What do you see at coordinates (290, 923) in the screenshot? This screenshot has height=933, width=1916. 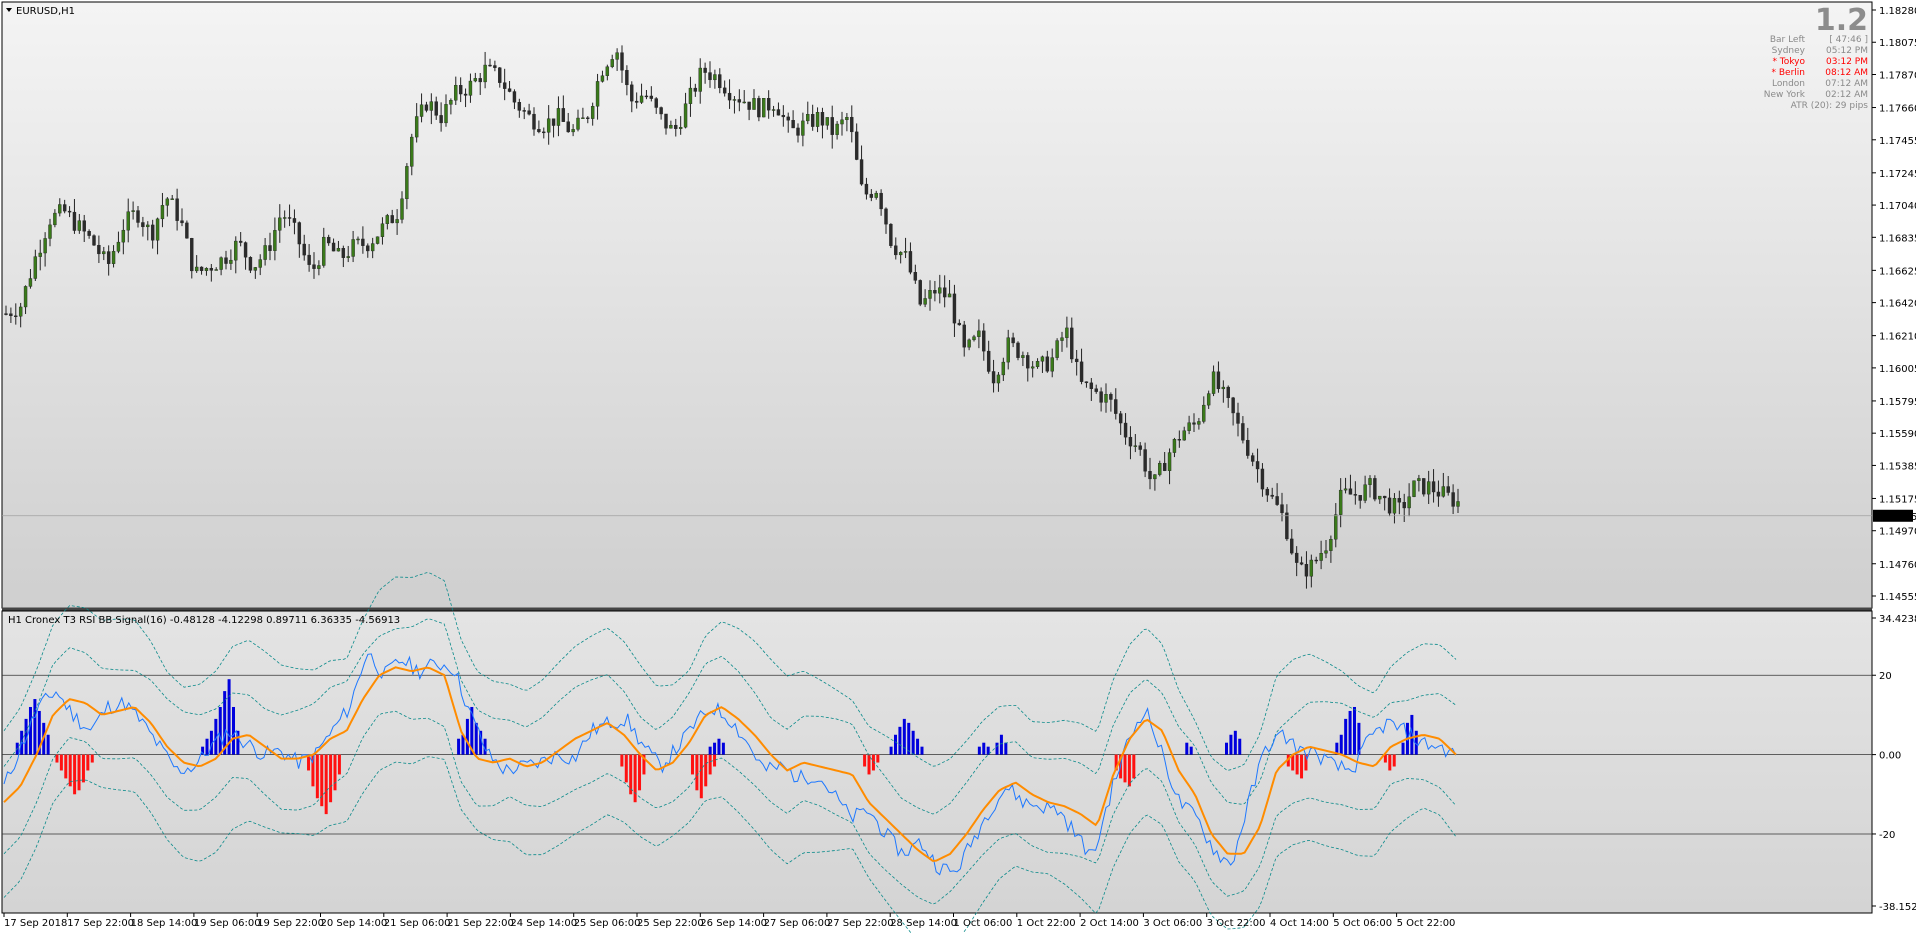 I see `time-tick-label: 19 Sep 22:00` at bounding box center [290, 923].